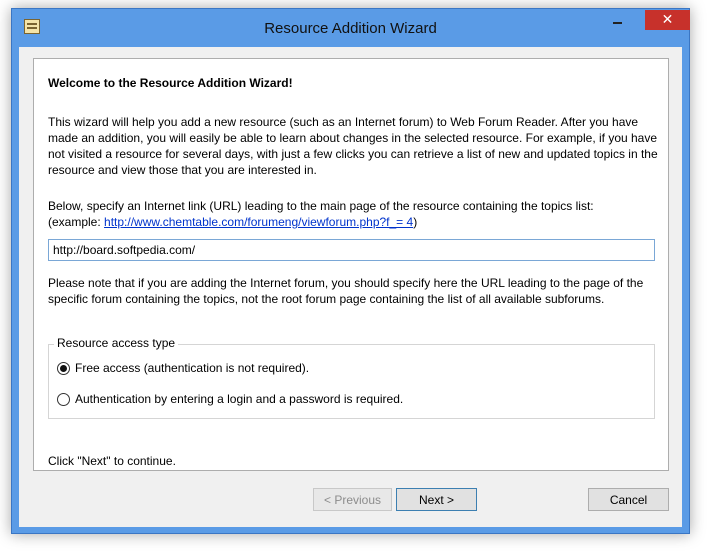  I want to click on page-heading: Welcome to the Resource Addition Wizard!, so click(170, 83).